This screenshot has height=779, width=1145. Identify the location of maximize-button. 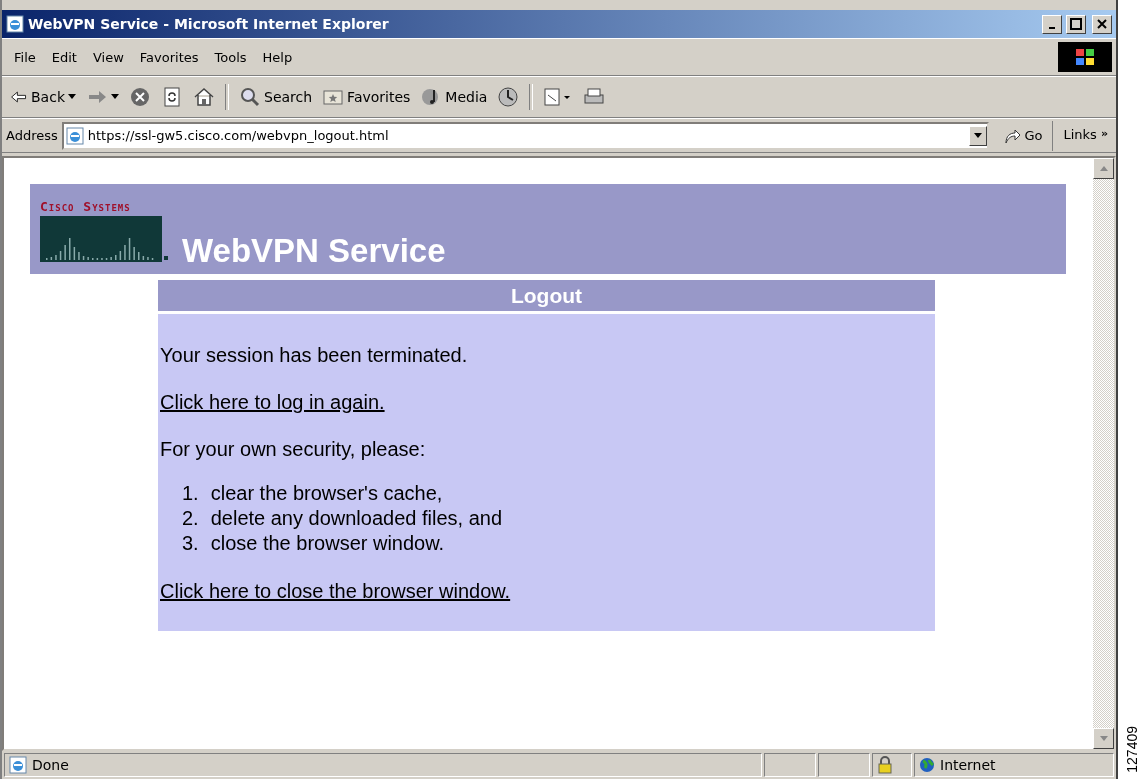
(1076, 24).